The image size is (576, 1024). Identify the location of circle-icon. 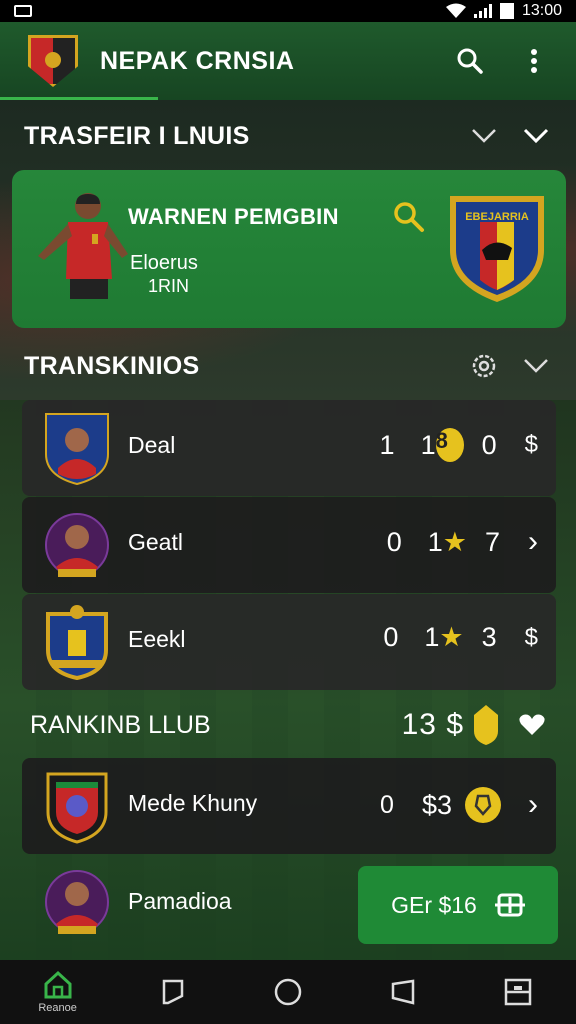
(288, 992).